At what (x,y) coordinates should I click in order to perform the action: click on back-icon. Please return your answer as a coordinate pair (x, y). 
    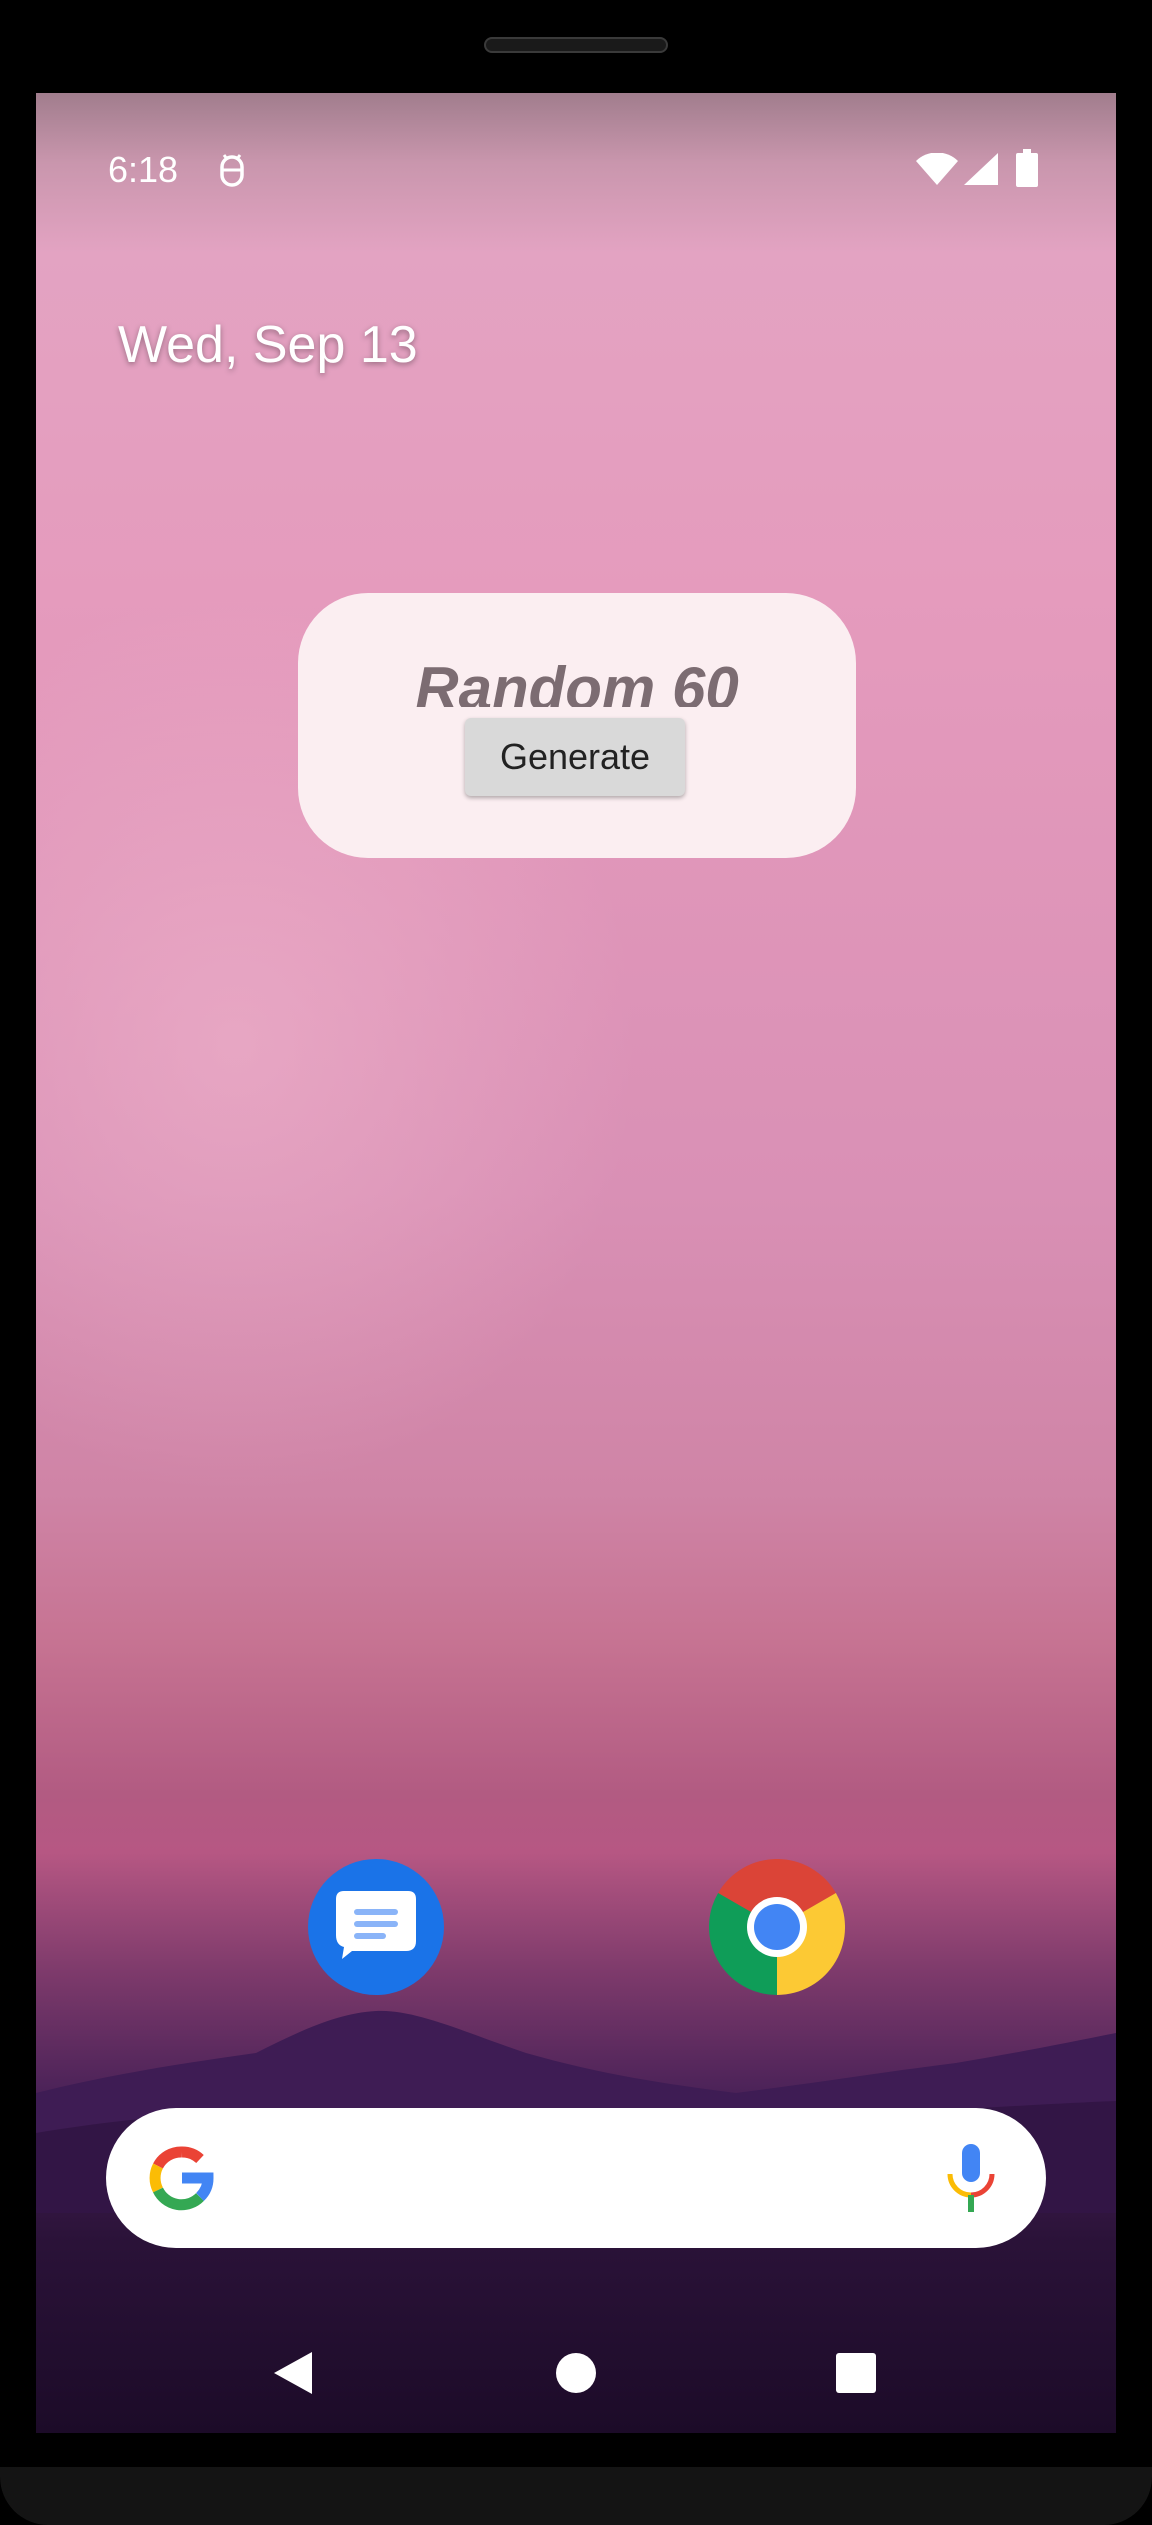
    Looking at the image, I should click on (293, 2373).